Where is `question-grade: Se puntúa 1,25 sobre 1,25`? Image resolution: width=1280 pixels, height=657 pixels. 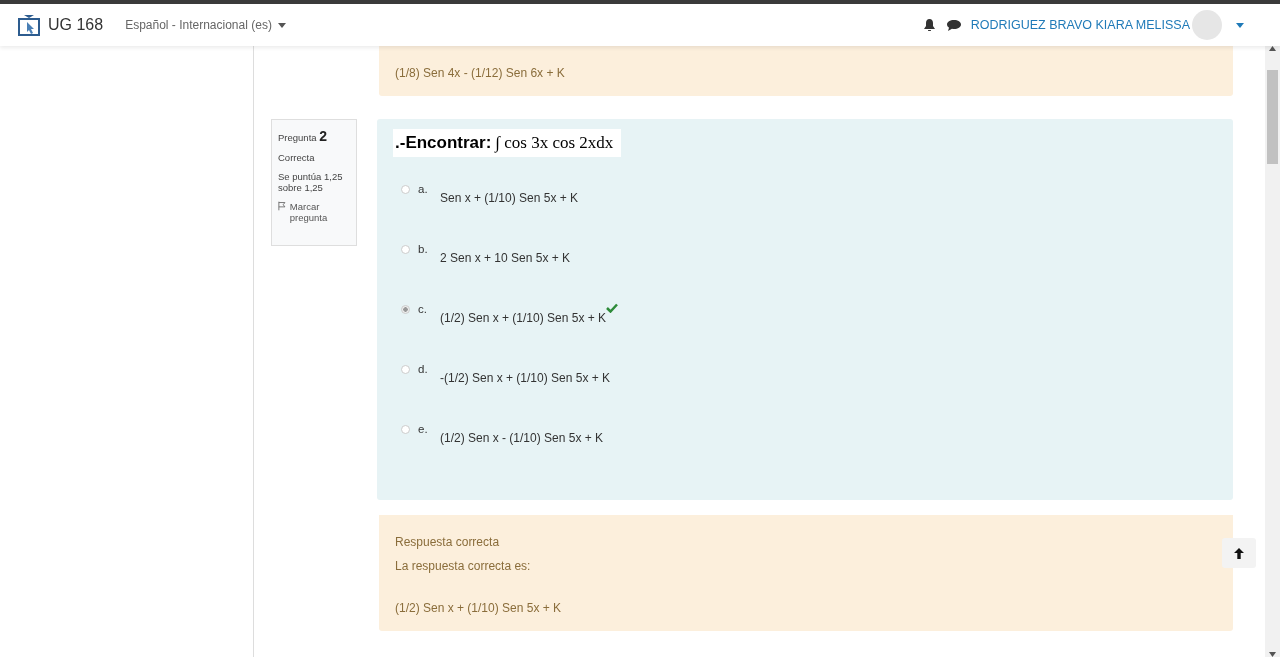 question-grade: Se puntúa 1,25 sobre 1,25 is located at coordinates (311, 182).